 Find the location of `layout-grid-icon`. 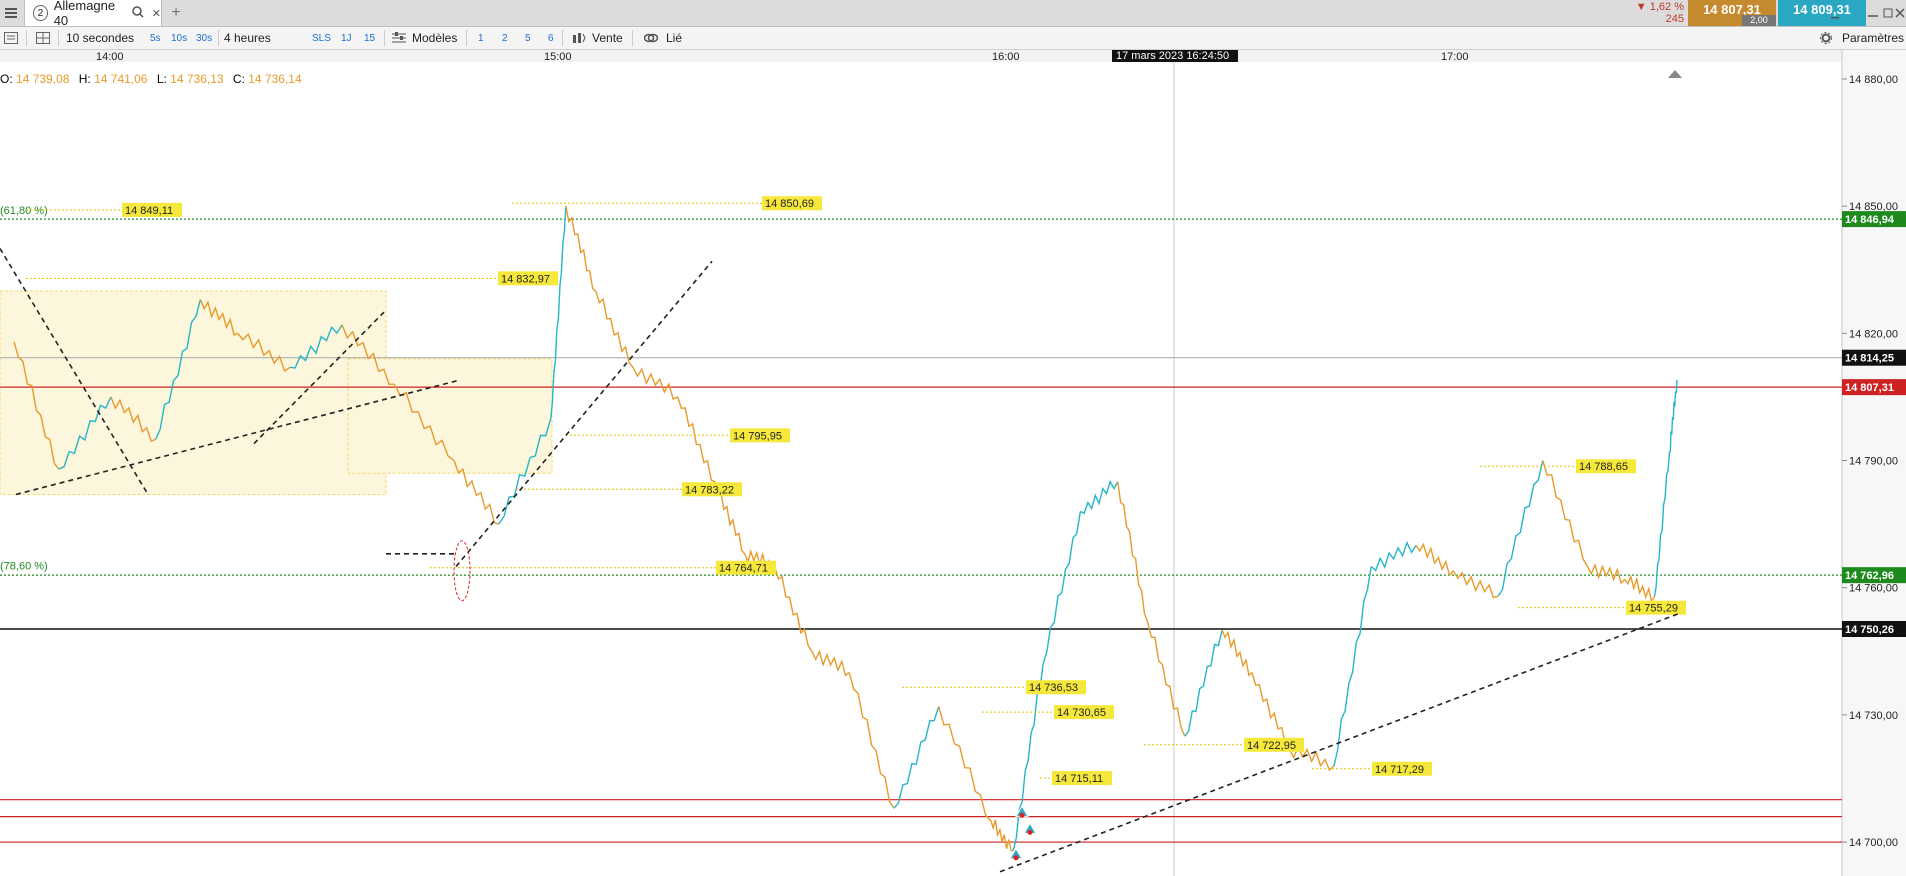

layout-grid-icon is located at coordinates (43, 38).